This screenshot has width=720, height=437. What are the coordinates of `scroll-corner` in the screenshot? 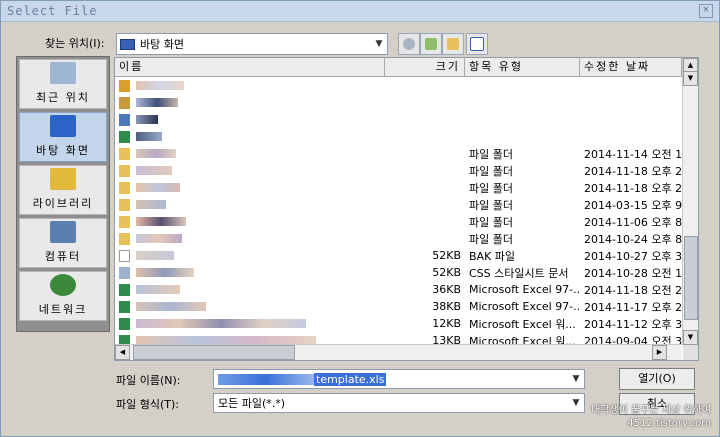 It's located at (690, 352).